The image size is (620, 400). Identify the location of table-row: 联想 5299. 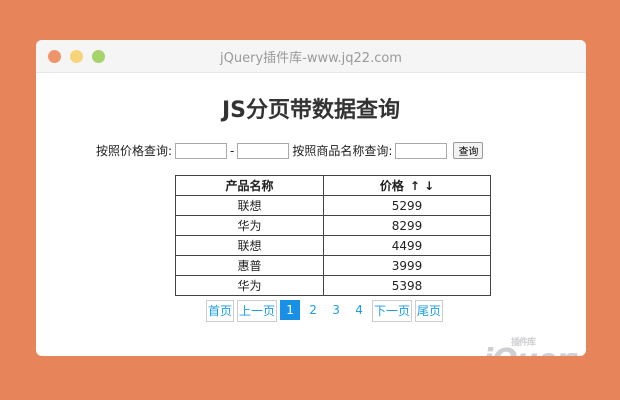
(333, 205).